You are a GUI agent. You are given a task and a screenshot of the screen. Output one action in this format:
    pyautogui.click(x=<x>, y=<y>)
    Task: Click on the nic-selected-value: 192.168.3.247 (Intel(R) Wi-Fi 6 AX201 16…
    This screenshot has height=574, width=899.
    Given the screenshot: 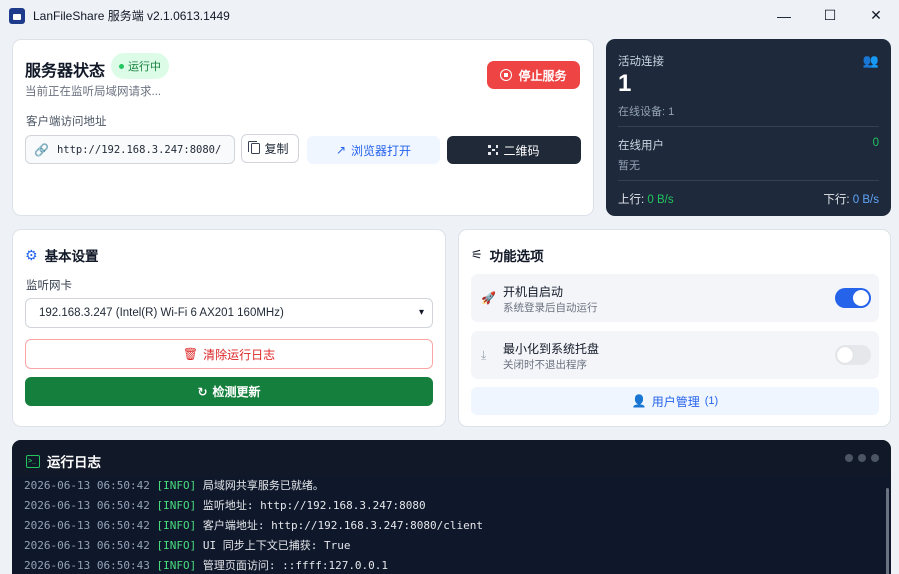 What is the action you would take?
    pyautogui.click(x=161, y=313)
    